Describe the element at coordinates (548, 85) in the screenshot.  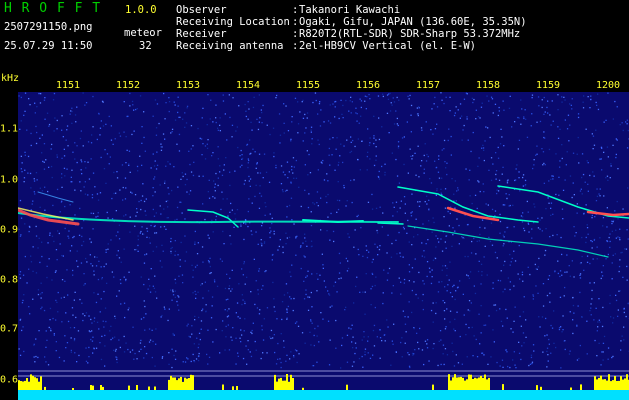
I see `time-tick: 1159` at that location.